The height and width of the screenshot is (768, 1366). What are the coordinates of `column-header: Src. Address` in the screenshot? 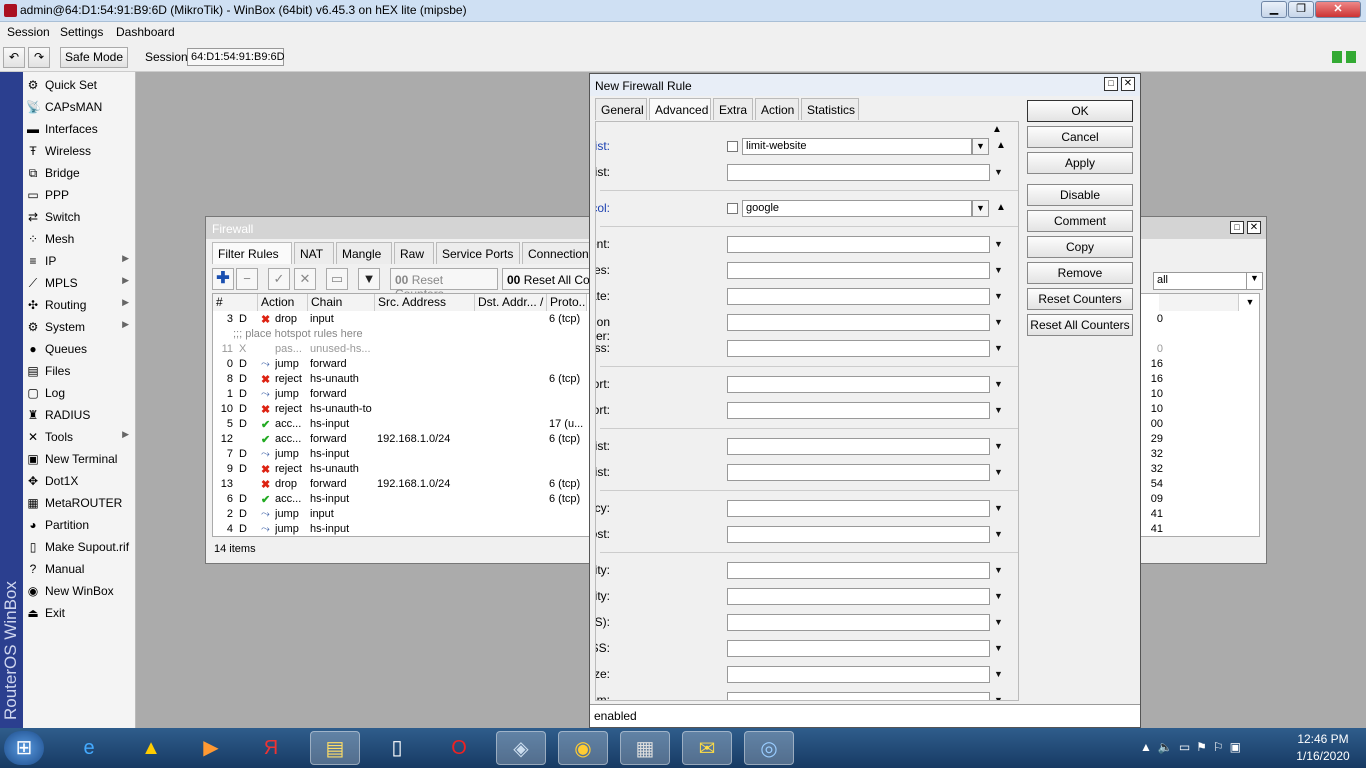 It's located at (425, 302).